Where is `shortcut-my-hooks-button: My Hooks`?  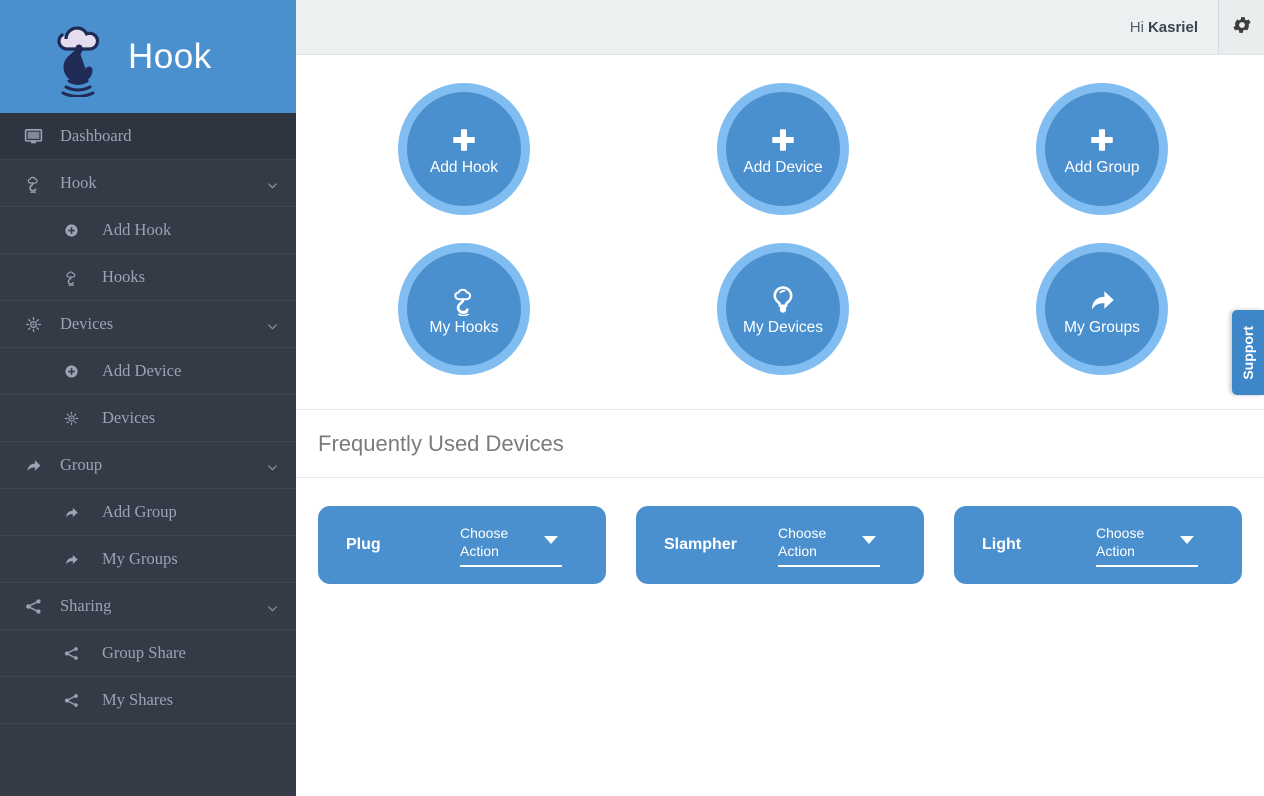 shortcut-my-hooks-button: My Hooks is located at coordinates (464, 309).